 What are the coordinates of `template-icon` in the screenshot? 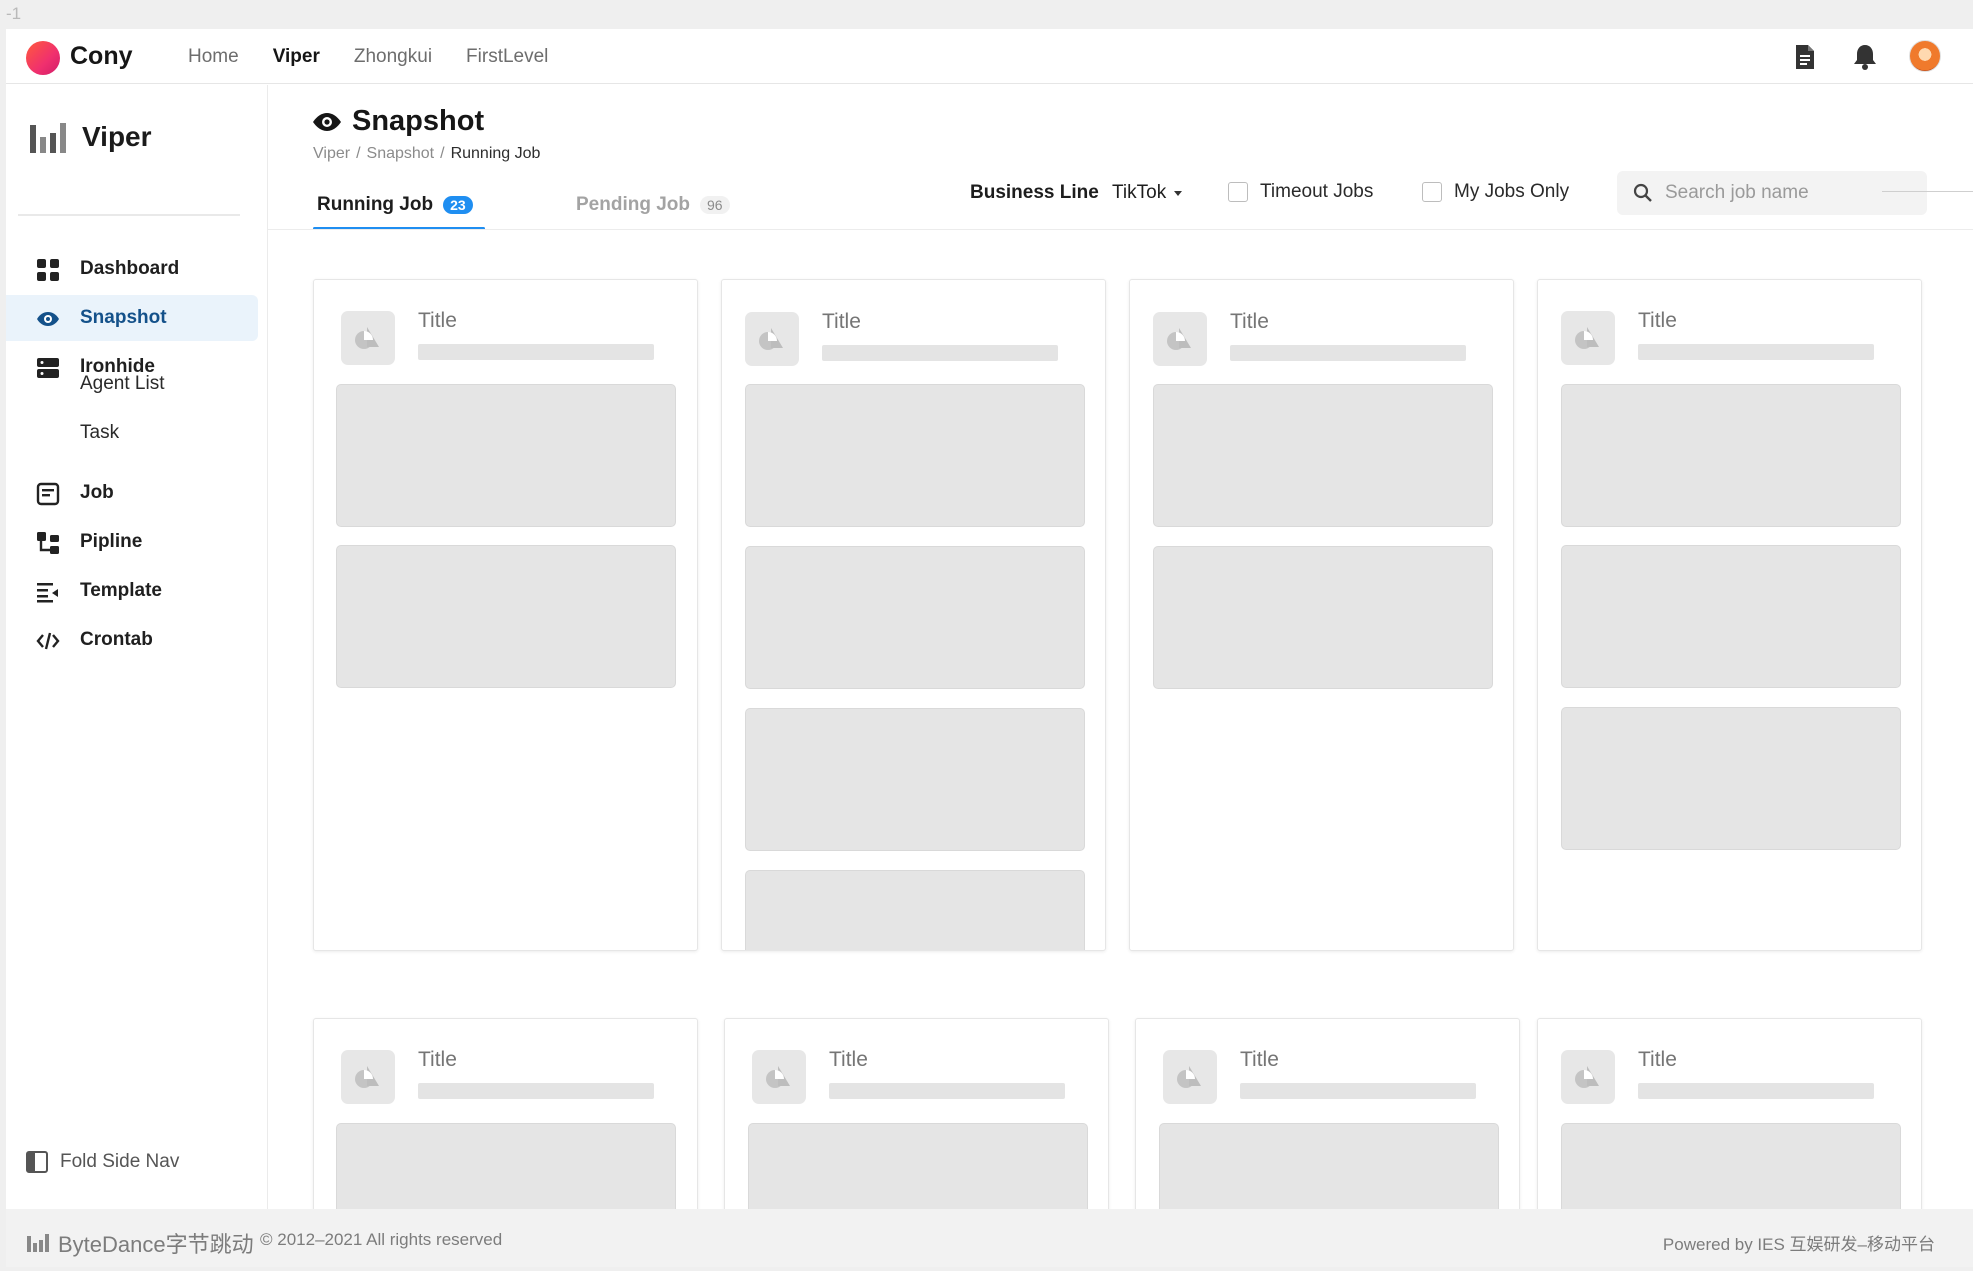 It's located at (47, 593).